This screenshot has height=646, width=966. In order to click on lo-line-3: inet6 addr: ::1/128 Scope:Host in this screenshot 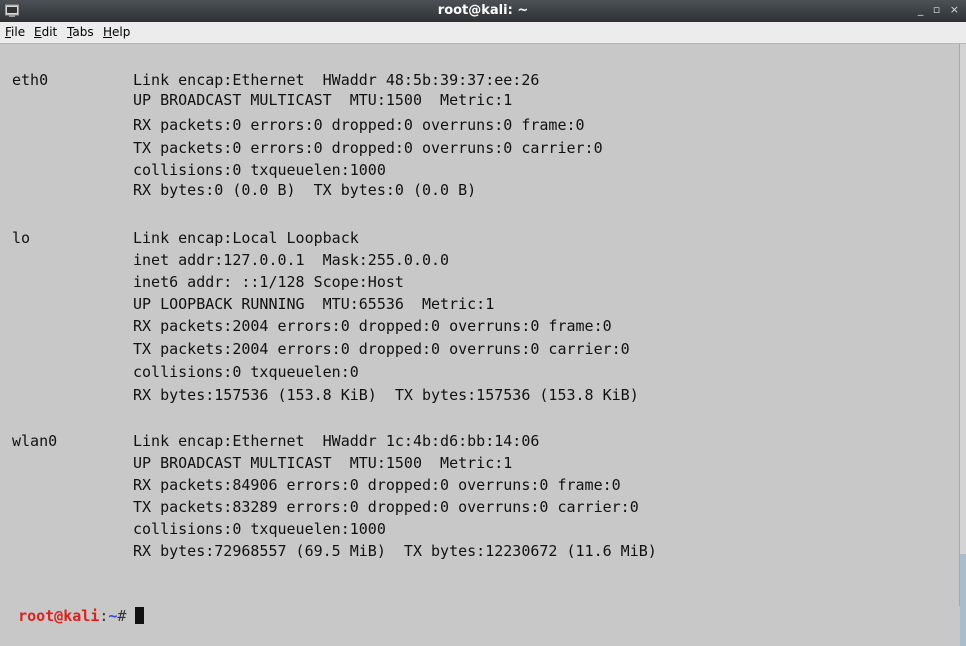, I will do `click(268, 282)`.